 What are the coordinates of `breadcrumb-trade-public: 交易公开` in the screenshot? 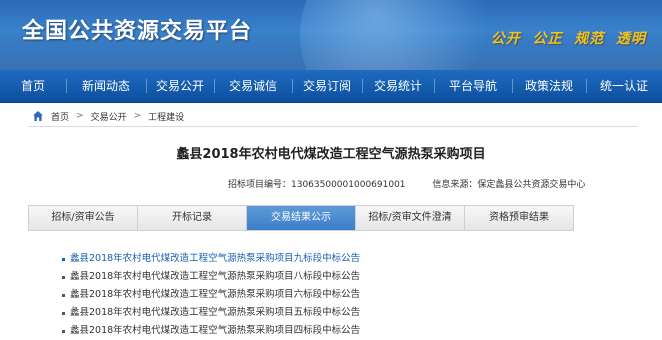 It's located at (109, 116).